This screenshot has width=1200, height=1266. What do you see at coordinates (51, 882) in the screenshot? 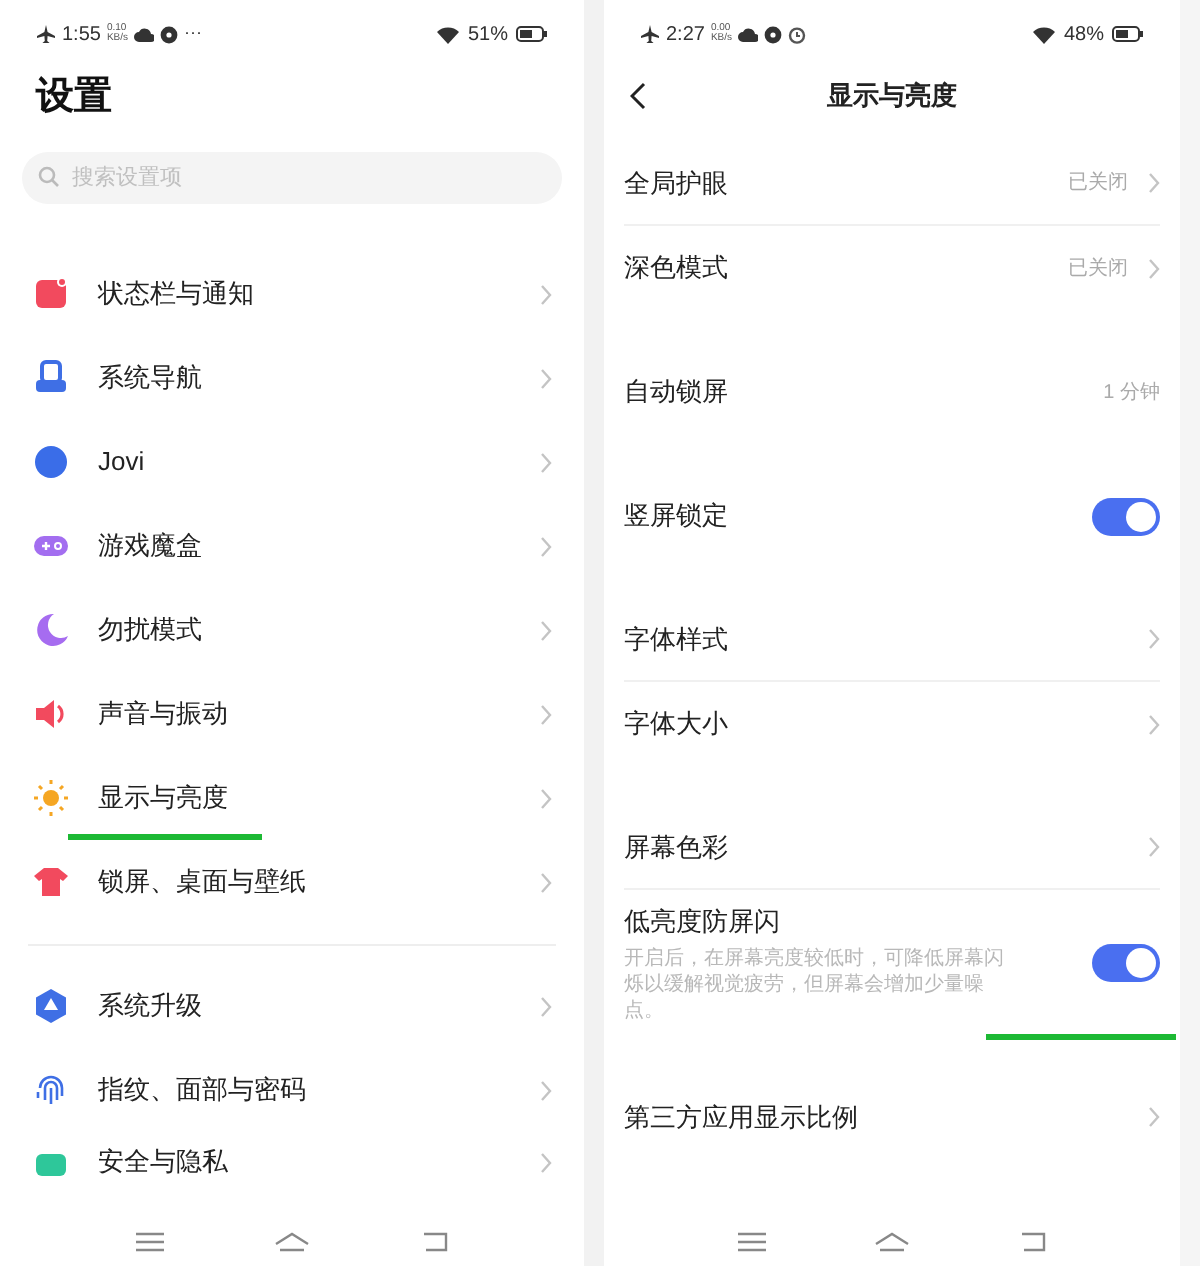
I see `shirt-icon` at bounding box center [51, 882].